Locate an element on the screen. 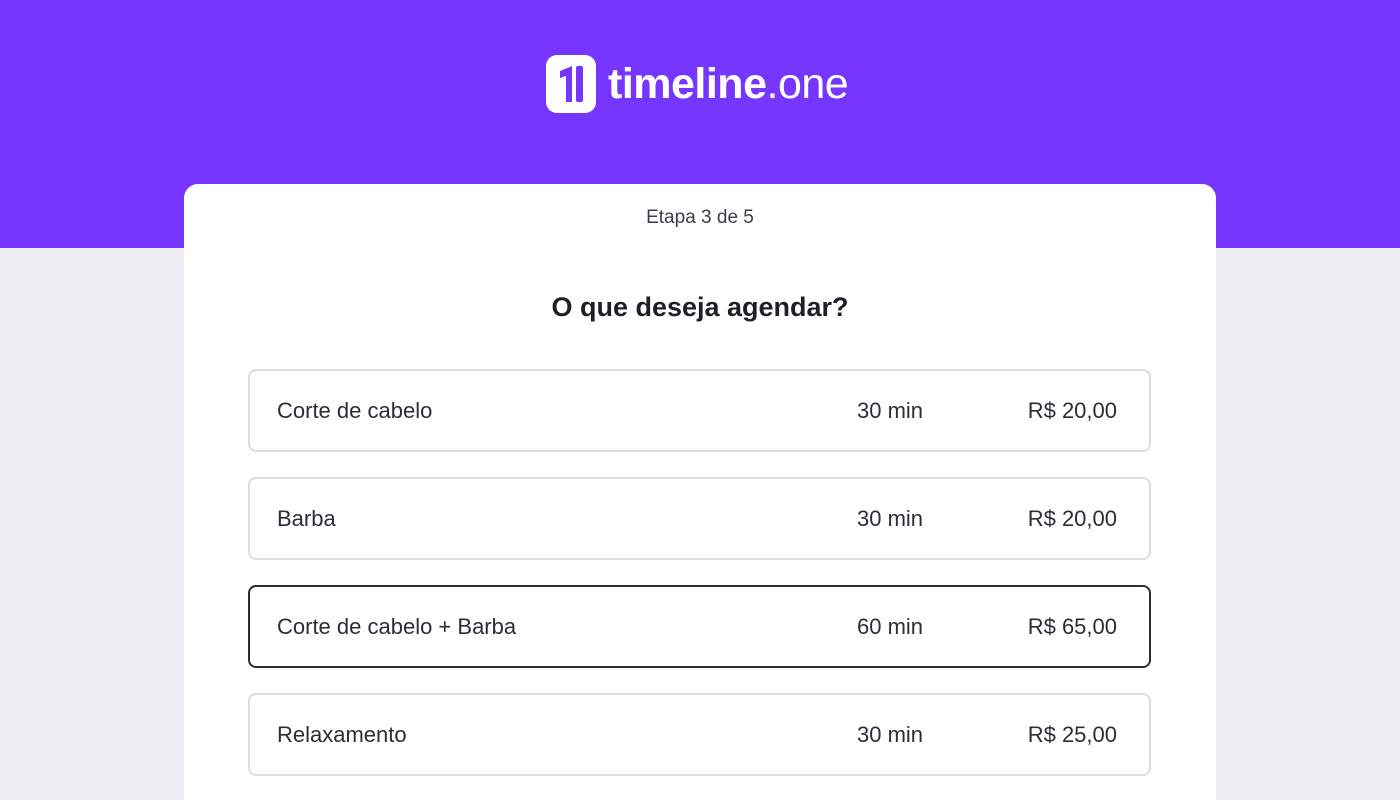 The image size is (1400, 800). brand-logo: timeline.one is located at coordinates (697, 84).